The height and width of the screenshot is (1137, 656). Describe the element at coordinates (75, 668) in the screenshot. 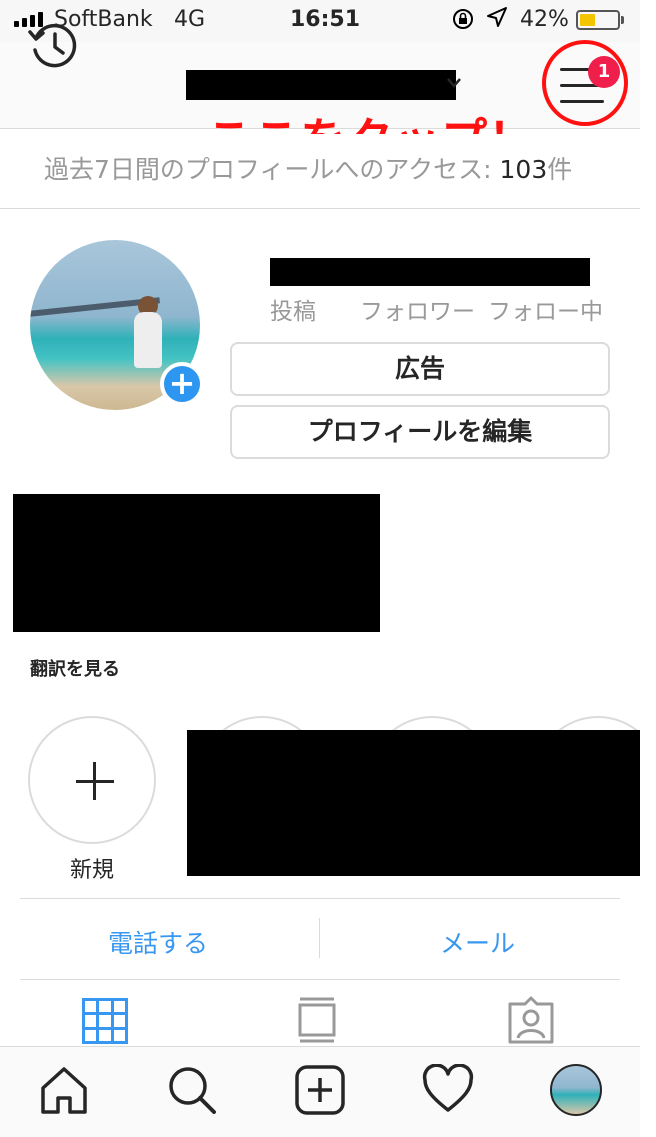

I see `translate-link: 翻訳を見る` at that location.